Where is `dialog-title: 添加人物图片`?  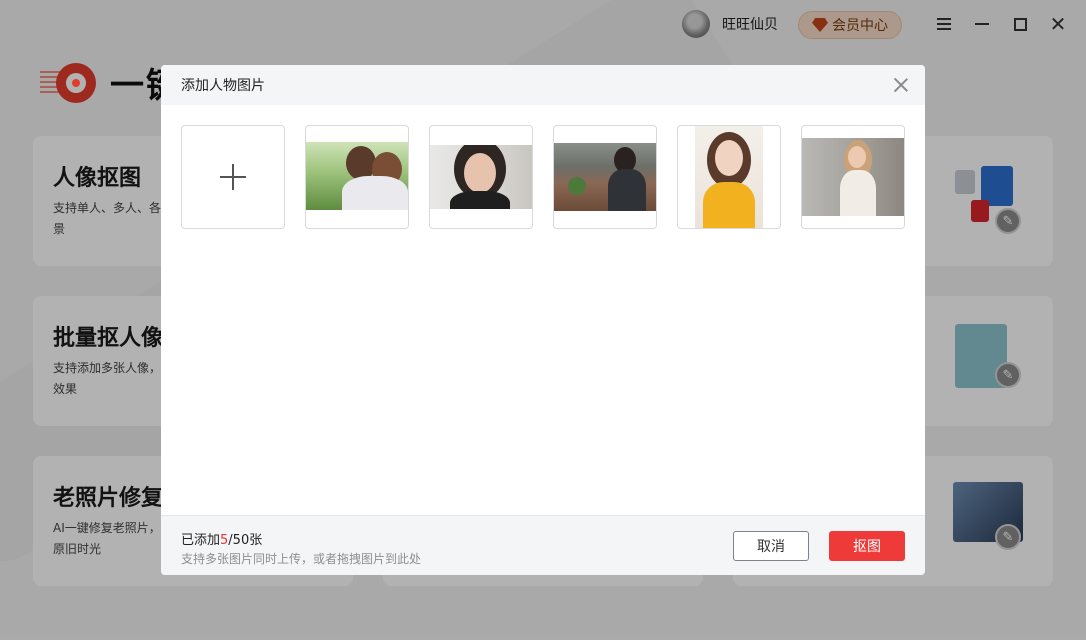
dialog-title: 添加人物图片 is located at coordinates (223, 86).